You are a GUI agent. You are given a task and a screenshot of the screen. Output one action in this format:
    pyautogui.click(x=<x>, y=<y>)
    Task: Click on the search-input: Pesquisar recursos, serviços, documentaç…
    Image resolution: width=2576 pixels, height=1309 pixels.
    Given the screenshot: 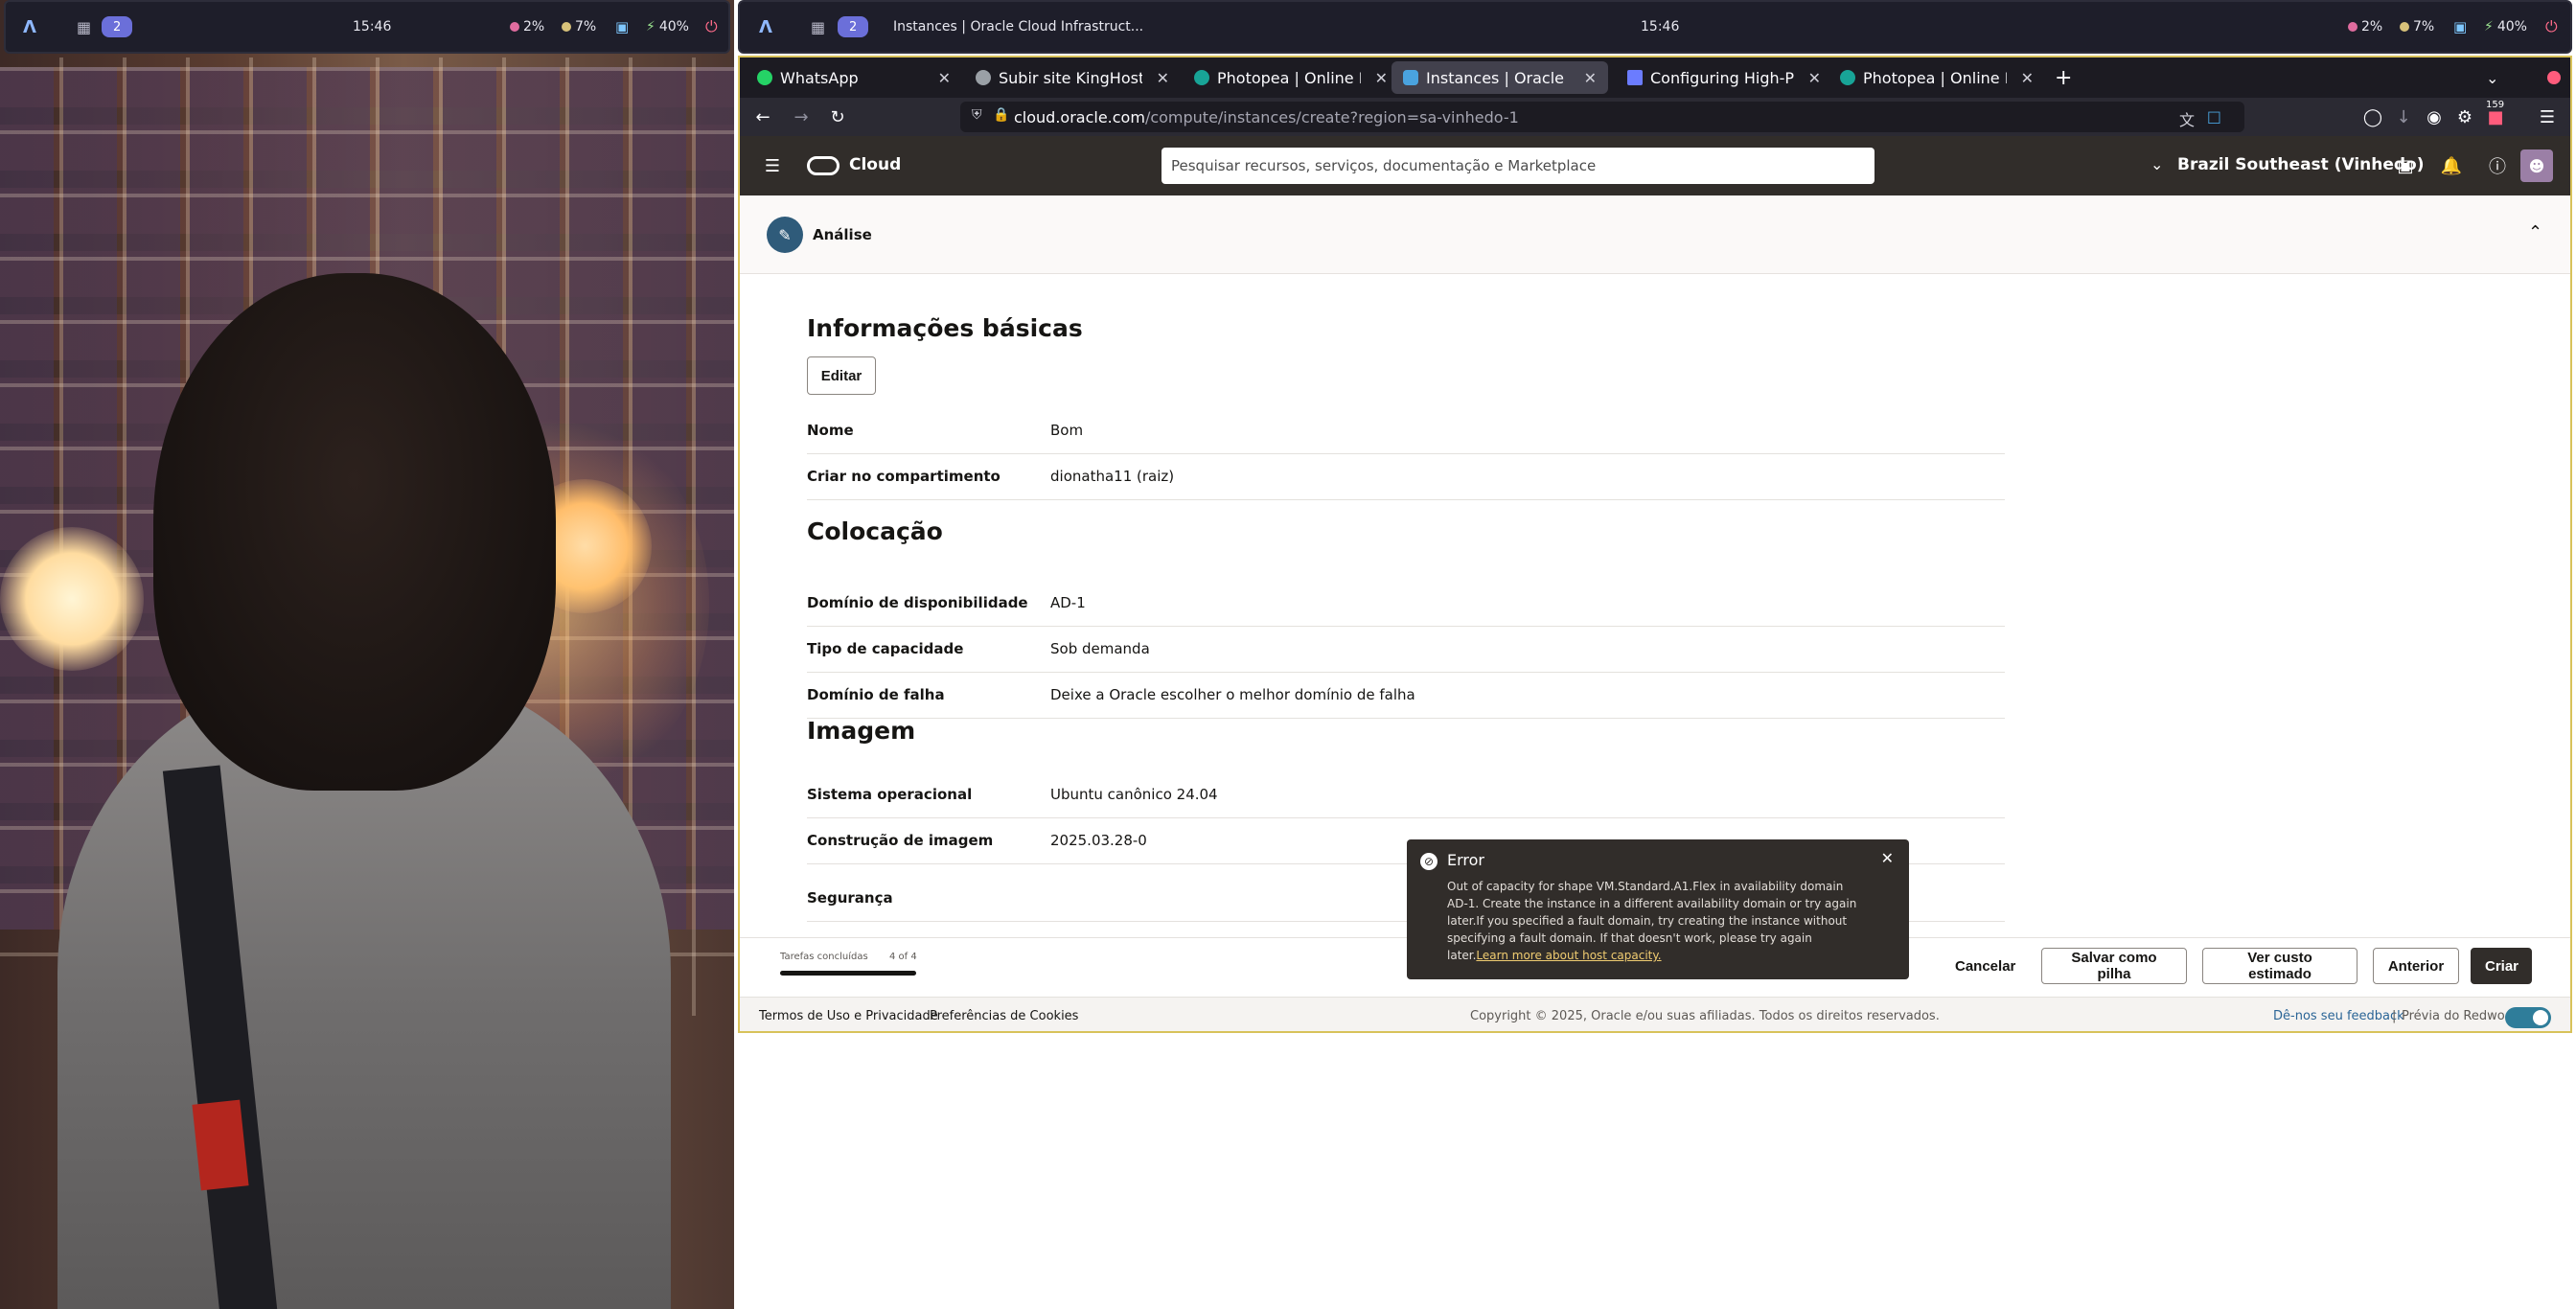 What is the action you would take?
    pyautogui.click(x=1518, y=166)
    